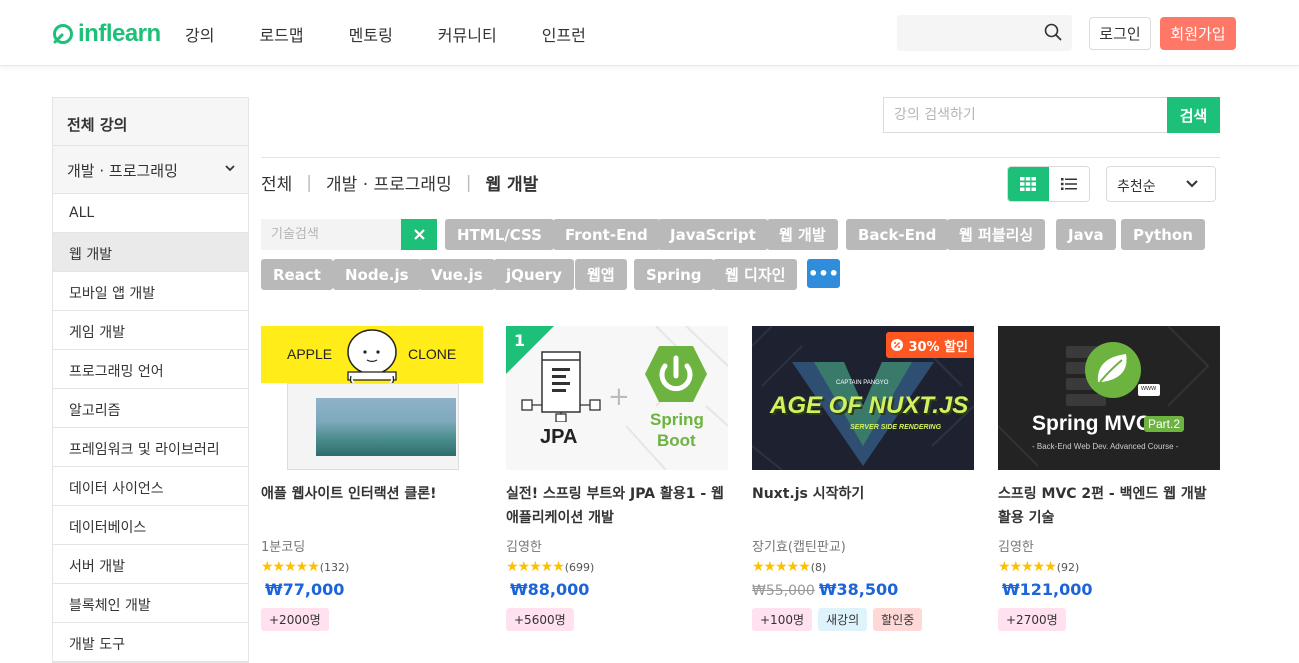  Describe the element at coordinates (1016, 547) in the screenshot. I see `course-instructor: 김영한` at that location.